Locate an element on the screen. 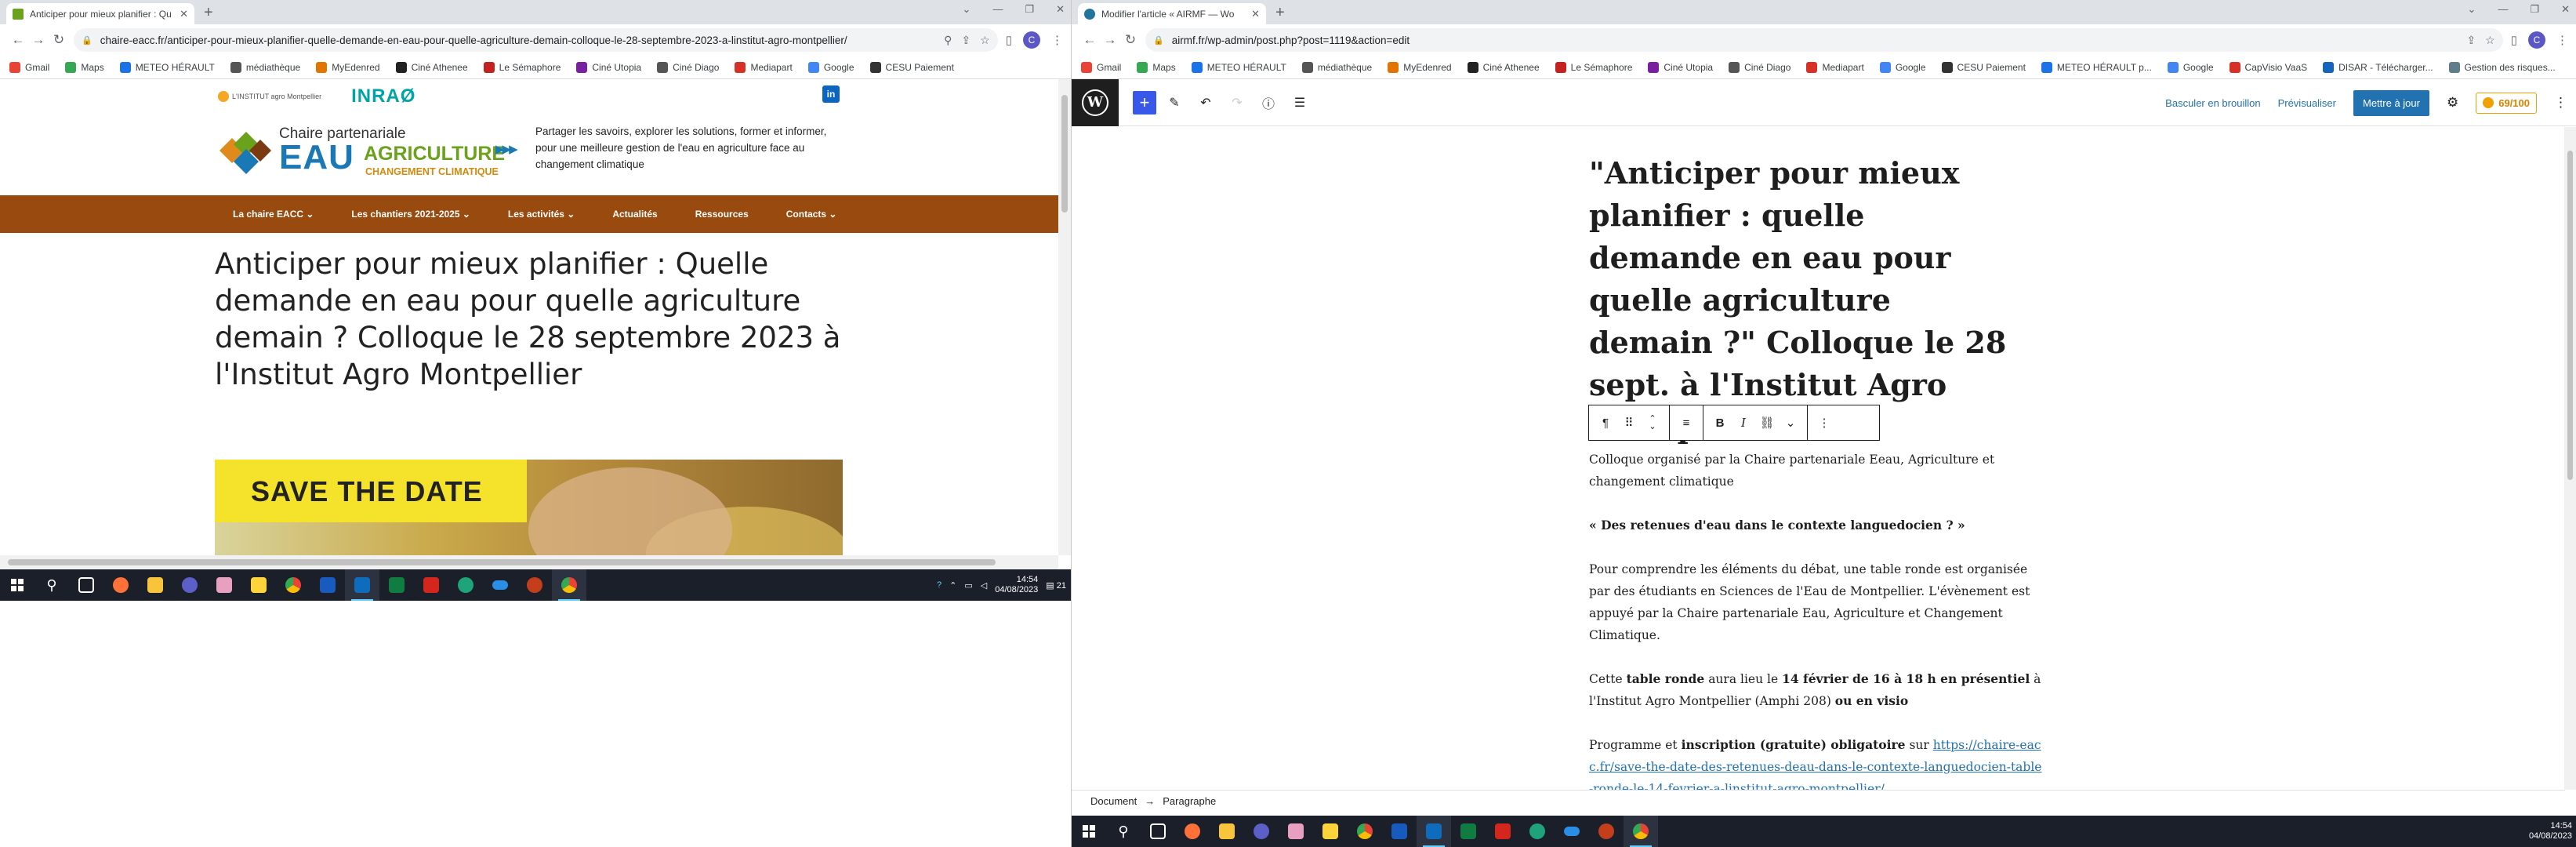  drag-handle-icon: ⠿ is located at coordinates (1629, 423).